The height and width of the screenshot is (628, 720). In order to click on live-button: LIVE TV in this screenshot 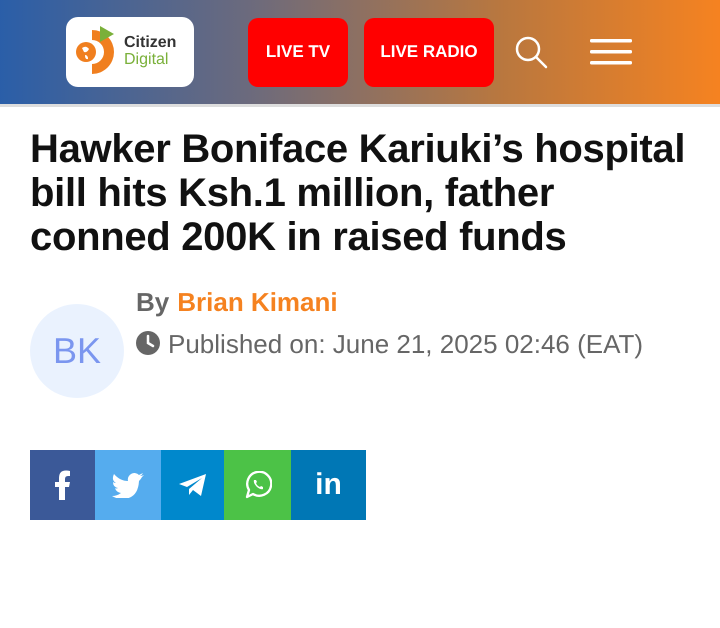, I will do `click(298, 52)`.